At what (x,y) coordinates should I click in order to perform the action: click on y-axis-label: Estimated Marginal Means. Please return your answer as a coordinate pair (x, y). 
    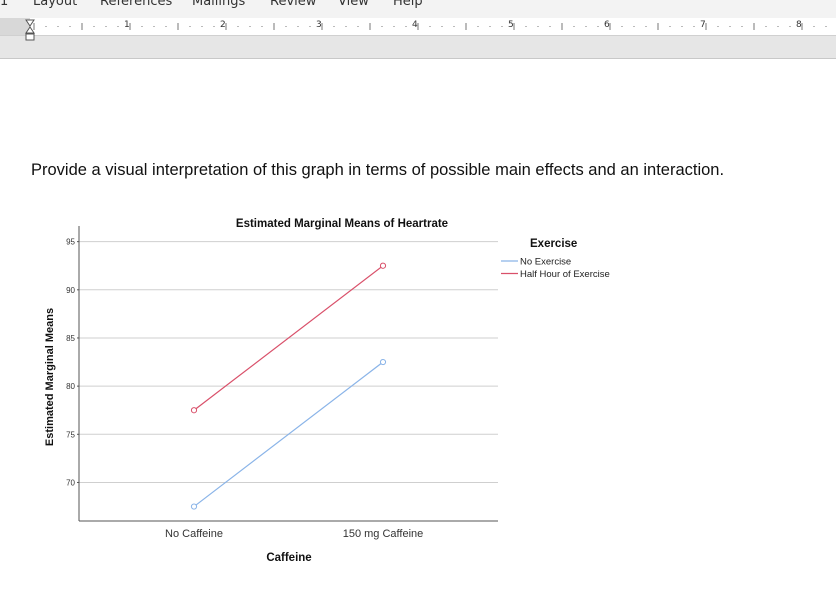
    Looking at the image, I should click on (50, 377).